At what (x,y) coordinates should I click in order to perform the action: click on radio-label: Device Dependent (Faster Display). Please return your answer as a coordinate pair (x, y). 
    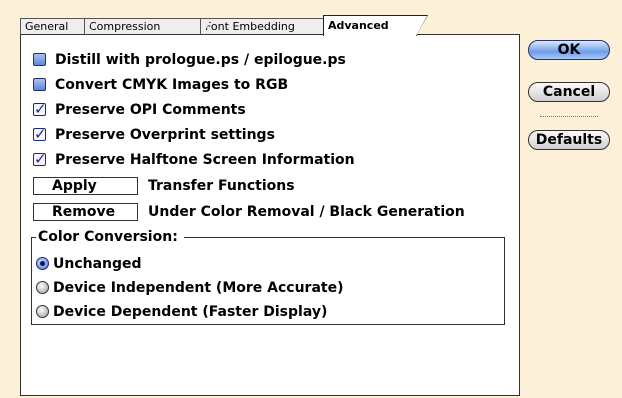
    Looking at the image, I should click on (190, 312).